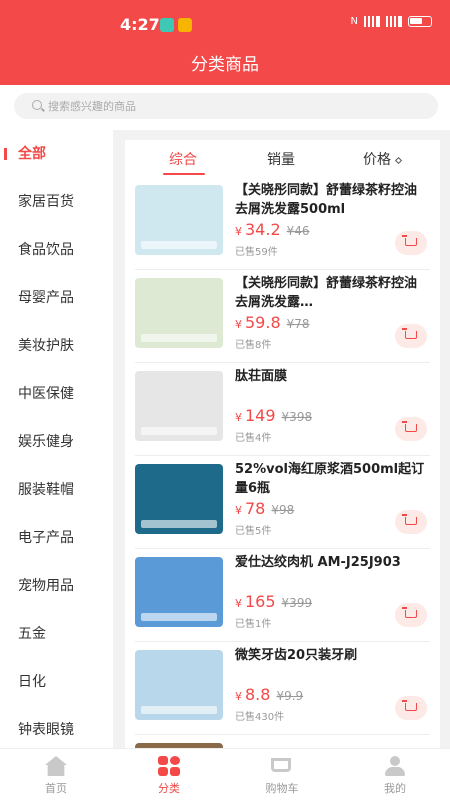 The height and width of the screenshot is (800, 450). Describe the element at coordinates (330, 479) in the screenshot. I see `product-name: 52%vol海红原浆酒500ml起订量6瓶` at that location.